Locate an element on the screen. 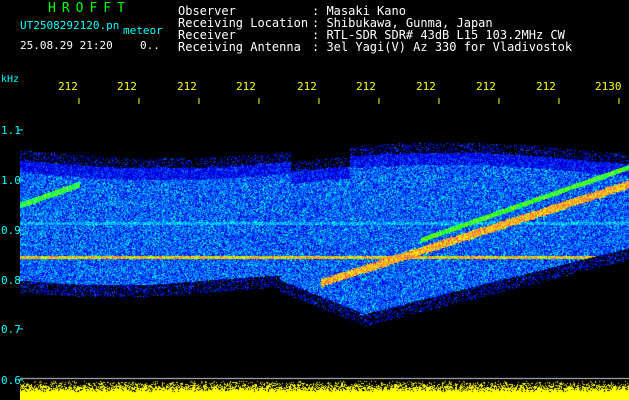  datetime: 25.08.29 21:20 is located at coordinates (66, 45).